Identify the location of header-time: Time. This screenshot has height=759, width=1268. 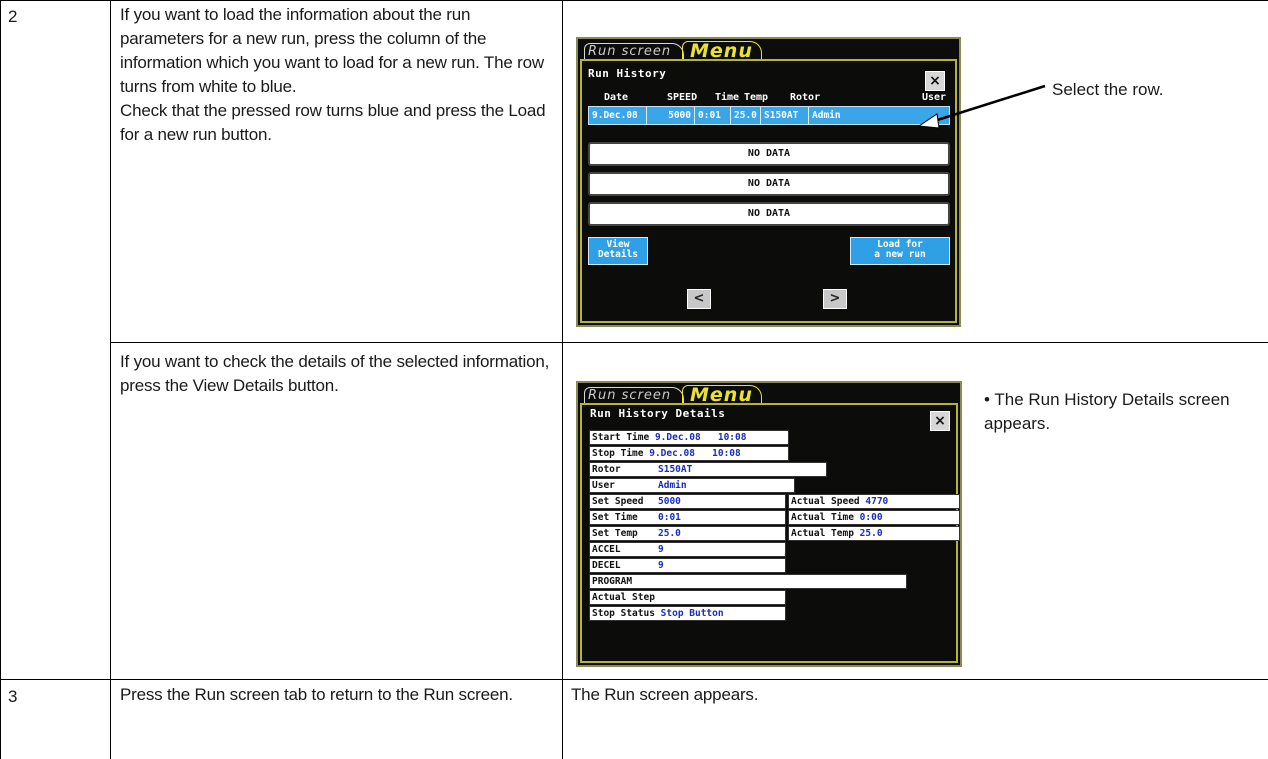
(727, 97).